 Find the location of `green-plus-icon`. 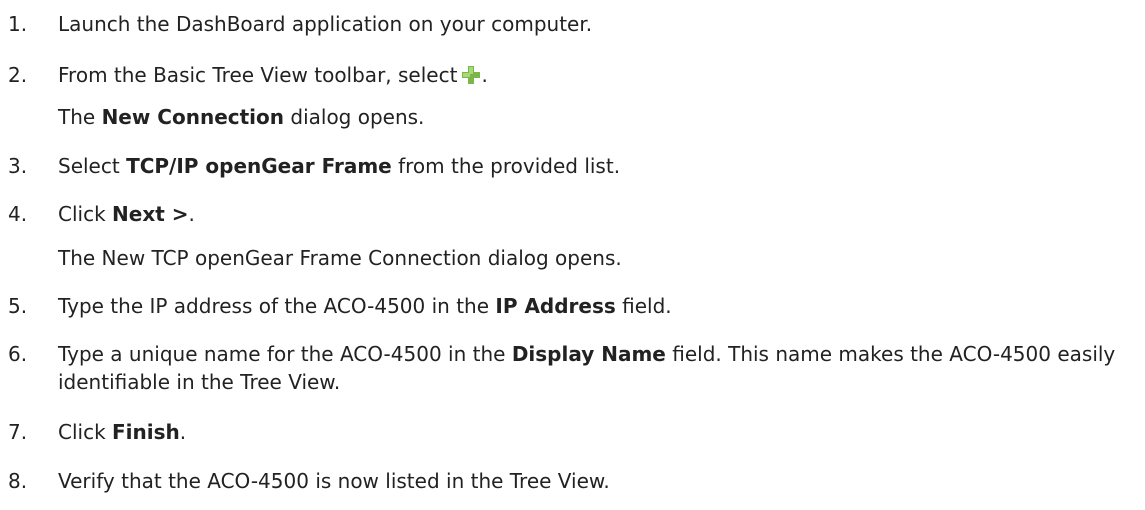

green-plus-icon is located at coordinates (471, 75).